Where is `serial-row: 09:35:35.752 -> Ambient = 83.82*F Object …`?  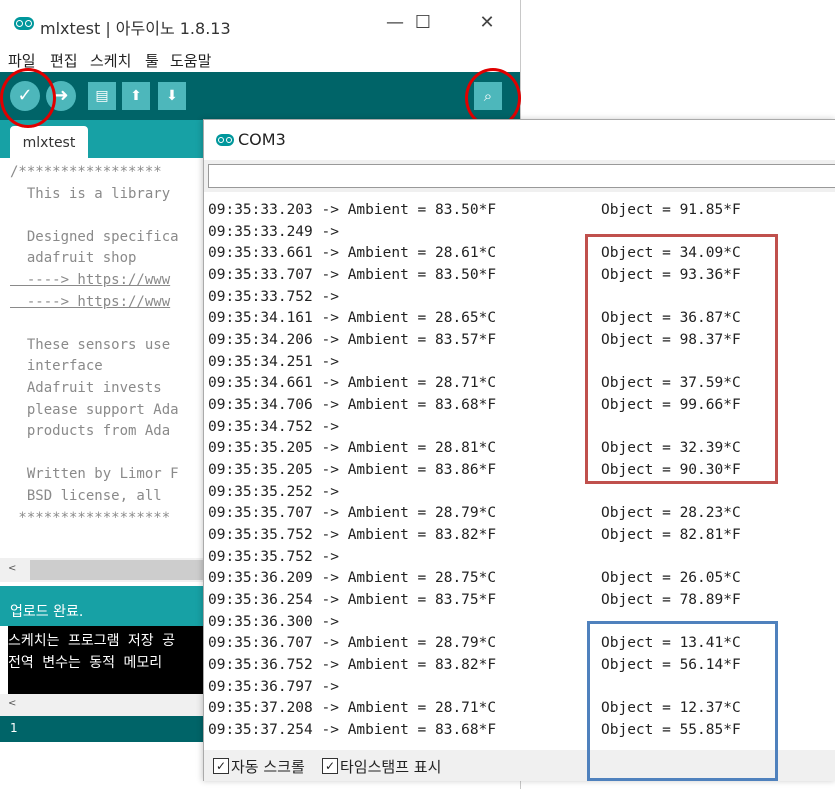
serial-row: 09:35:35.752 -> Ambient = 83.82*F Object … is located at coordinates (474, 535).